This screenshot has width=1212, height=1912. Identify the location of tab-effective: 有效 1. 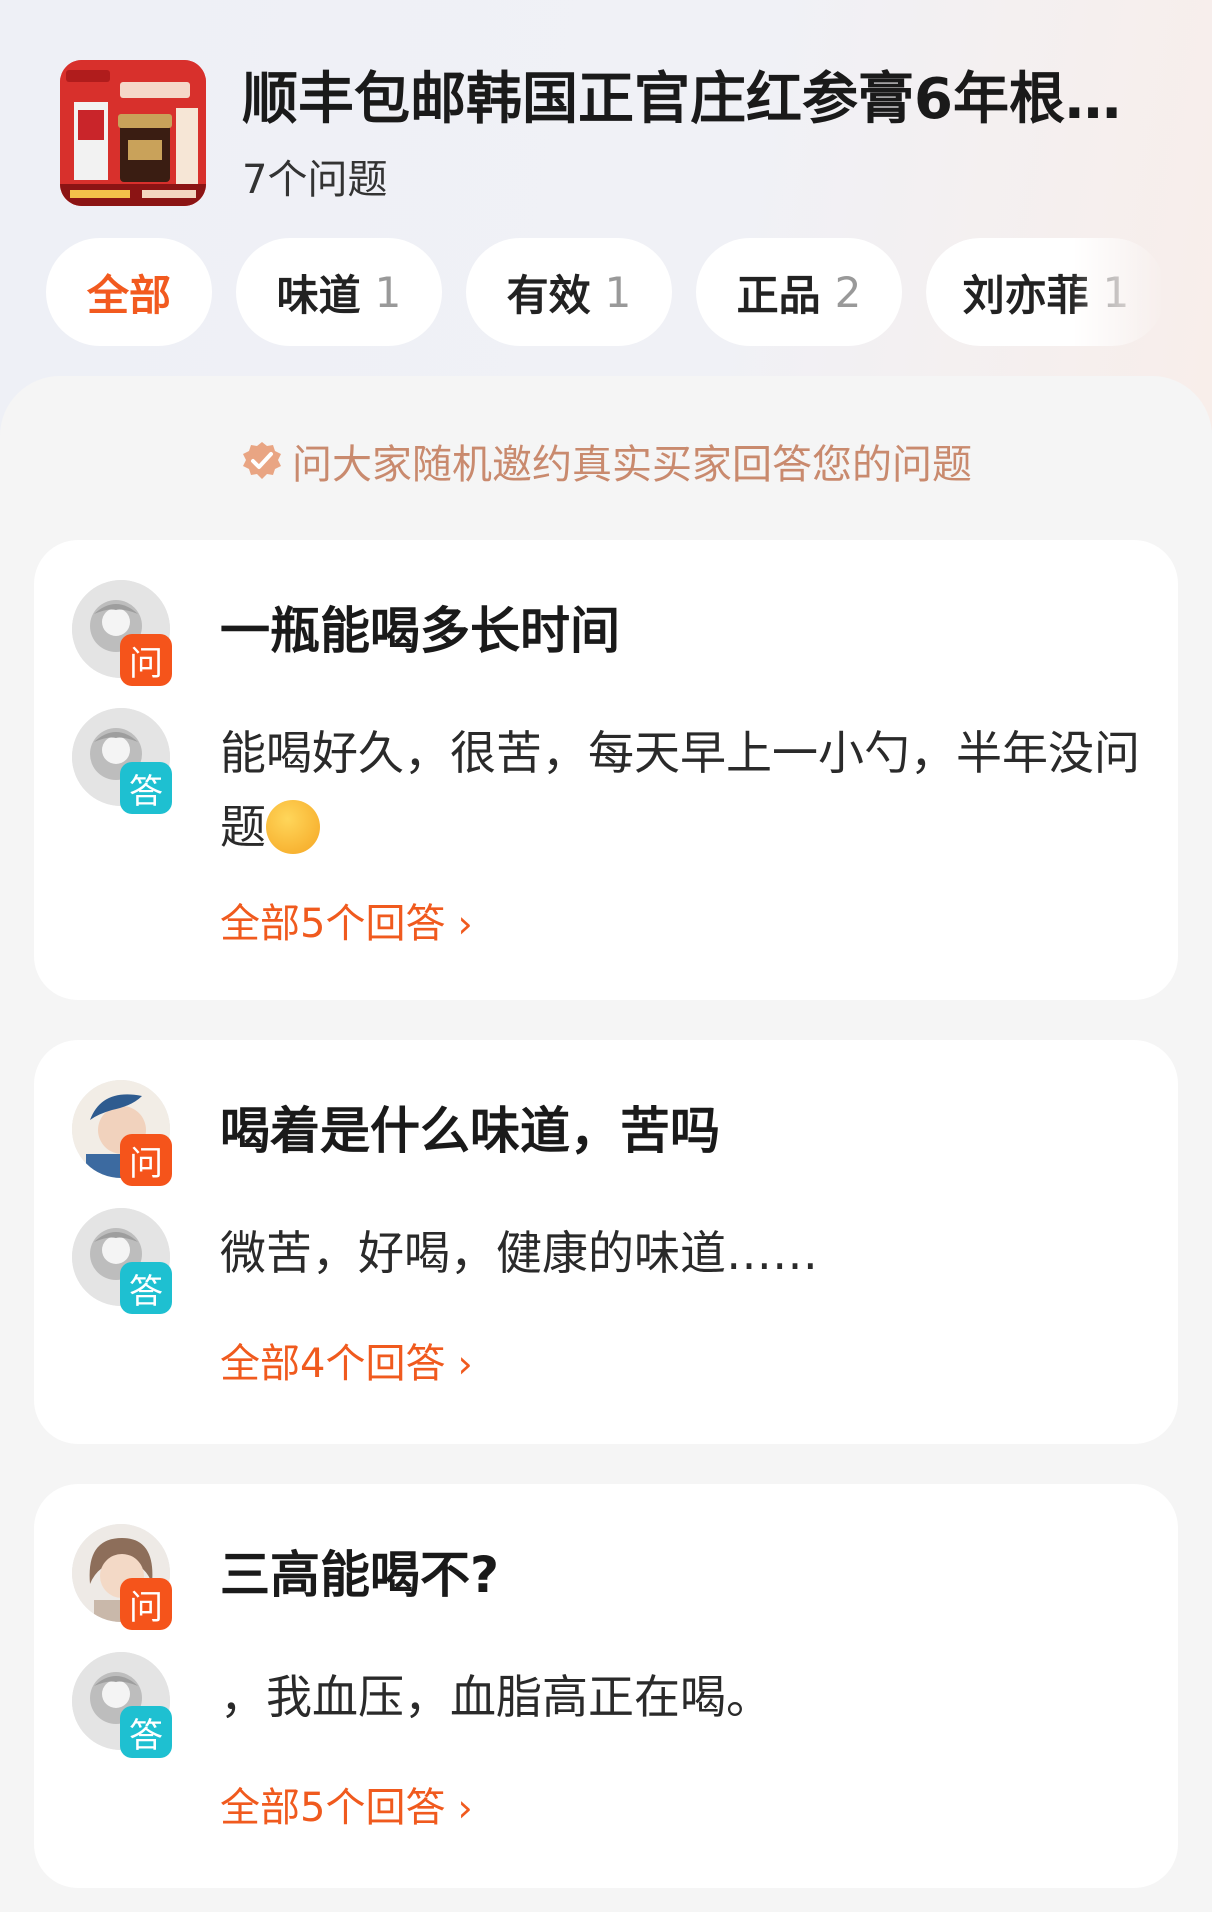
(569, 292).